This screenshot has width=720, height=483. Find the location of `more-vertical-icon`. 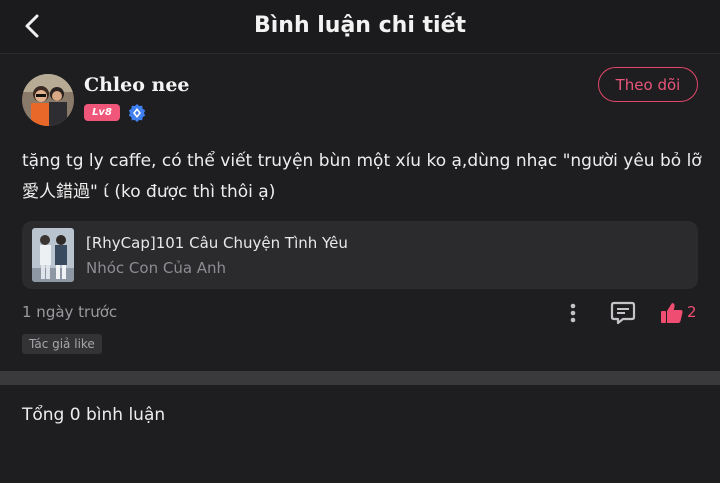

more-vertical-icon is located at coordinates (573, 313).